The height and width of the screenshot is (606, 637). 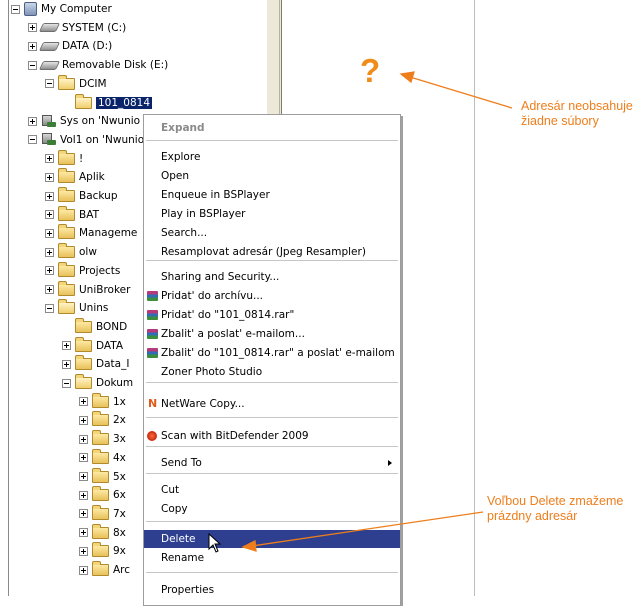 I want to click on arrow-head-delete-item, so click(x=249, y=545).